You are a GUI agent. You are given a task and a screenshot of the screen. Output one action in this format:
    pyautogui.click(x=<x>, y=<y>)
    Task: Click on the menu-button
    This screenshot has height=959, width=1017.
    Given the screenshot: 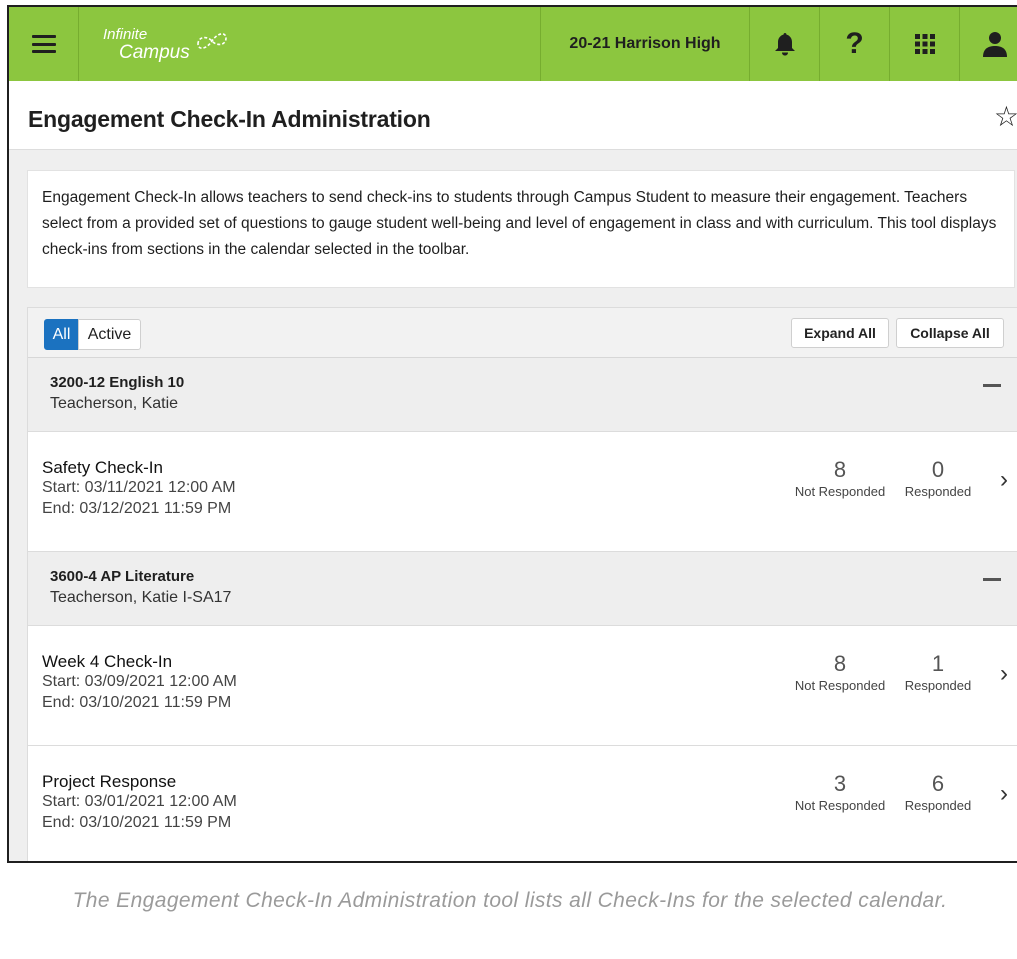 What is the action you would take?
    pyautogui.click(x=43, y=44)
    